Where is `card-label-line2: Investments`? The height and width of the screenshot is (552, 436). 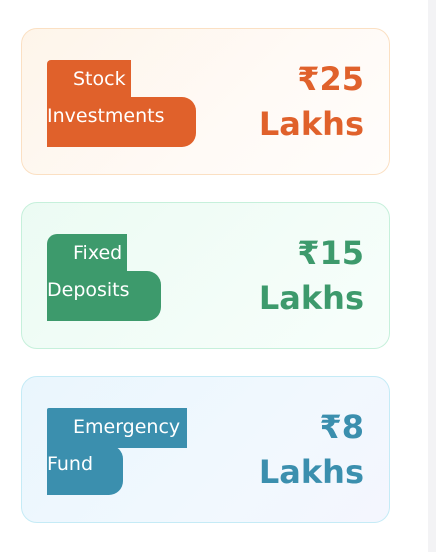 card-label-line2: Investments is located at coordinates (106, 116).